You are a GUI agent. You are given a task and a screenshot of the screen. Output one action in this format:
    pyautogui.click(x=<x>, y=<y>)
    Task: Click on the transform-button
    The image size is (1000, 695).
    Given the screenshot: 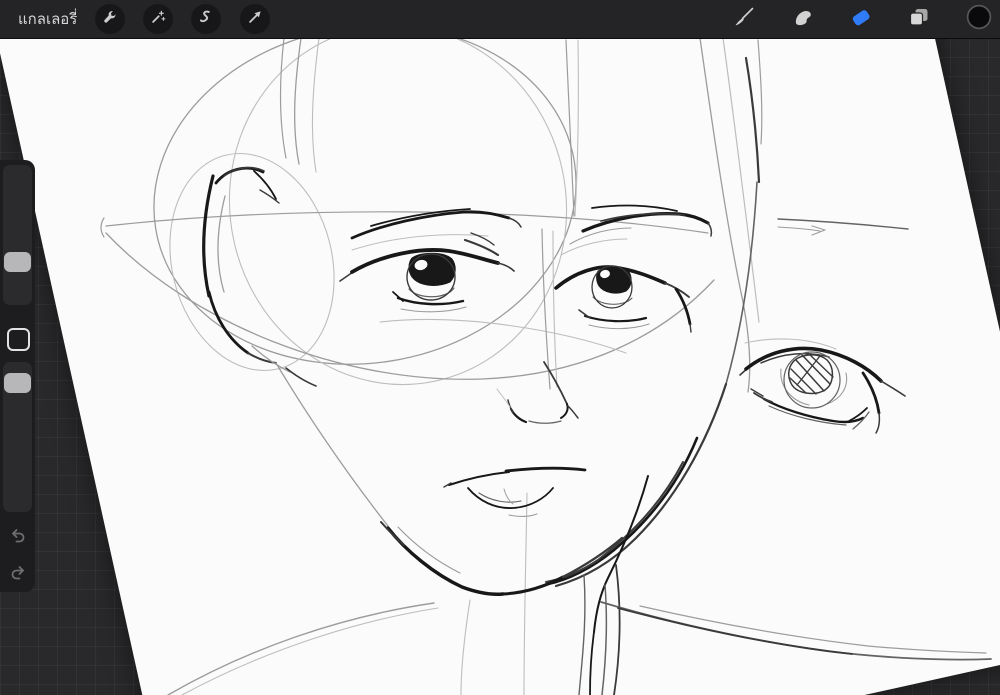 What is the action you would take?
    pyautogui.click(x=255, y=19)
    